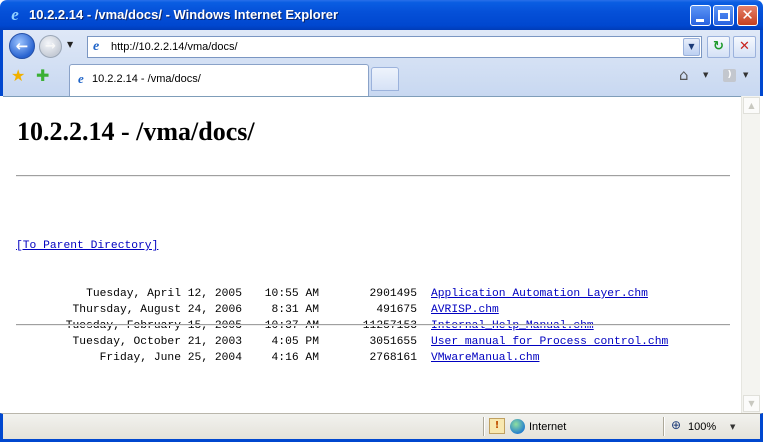 Image resolution: width=763 pixels, height=442 pixels. Describe the element at coordinates (295, 310) in the screenshot. I see `file-time: 8:31 AM` at that location.